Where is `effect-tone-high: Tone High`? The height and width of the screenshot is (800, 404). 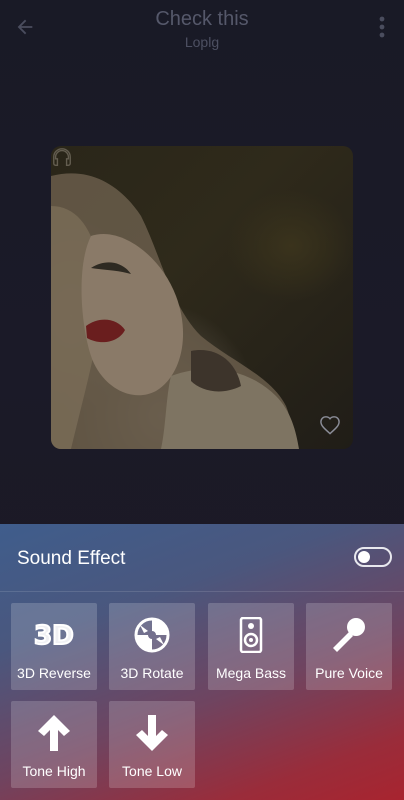 effect-tone-high: Tone High is located at coordinates (54, 744).